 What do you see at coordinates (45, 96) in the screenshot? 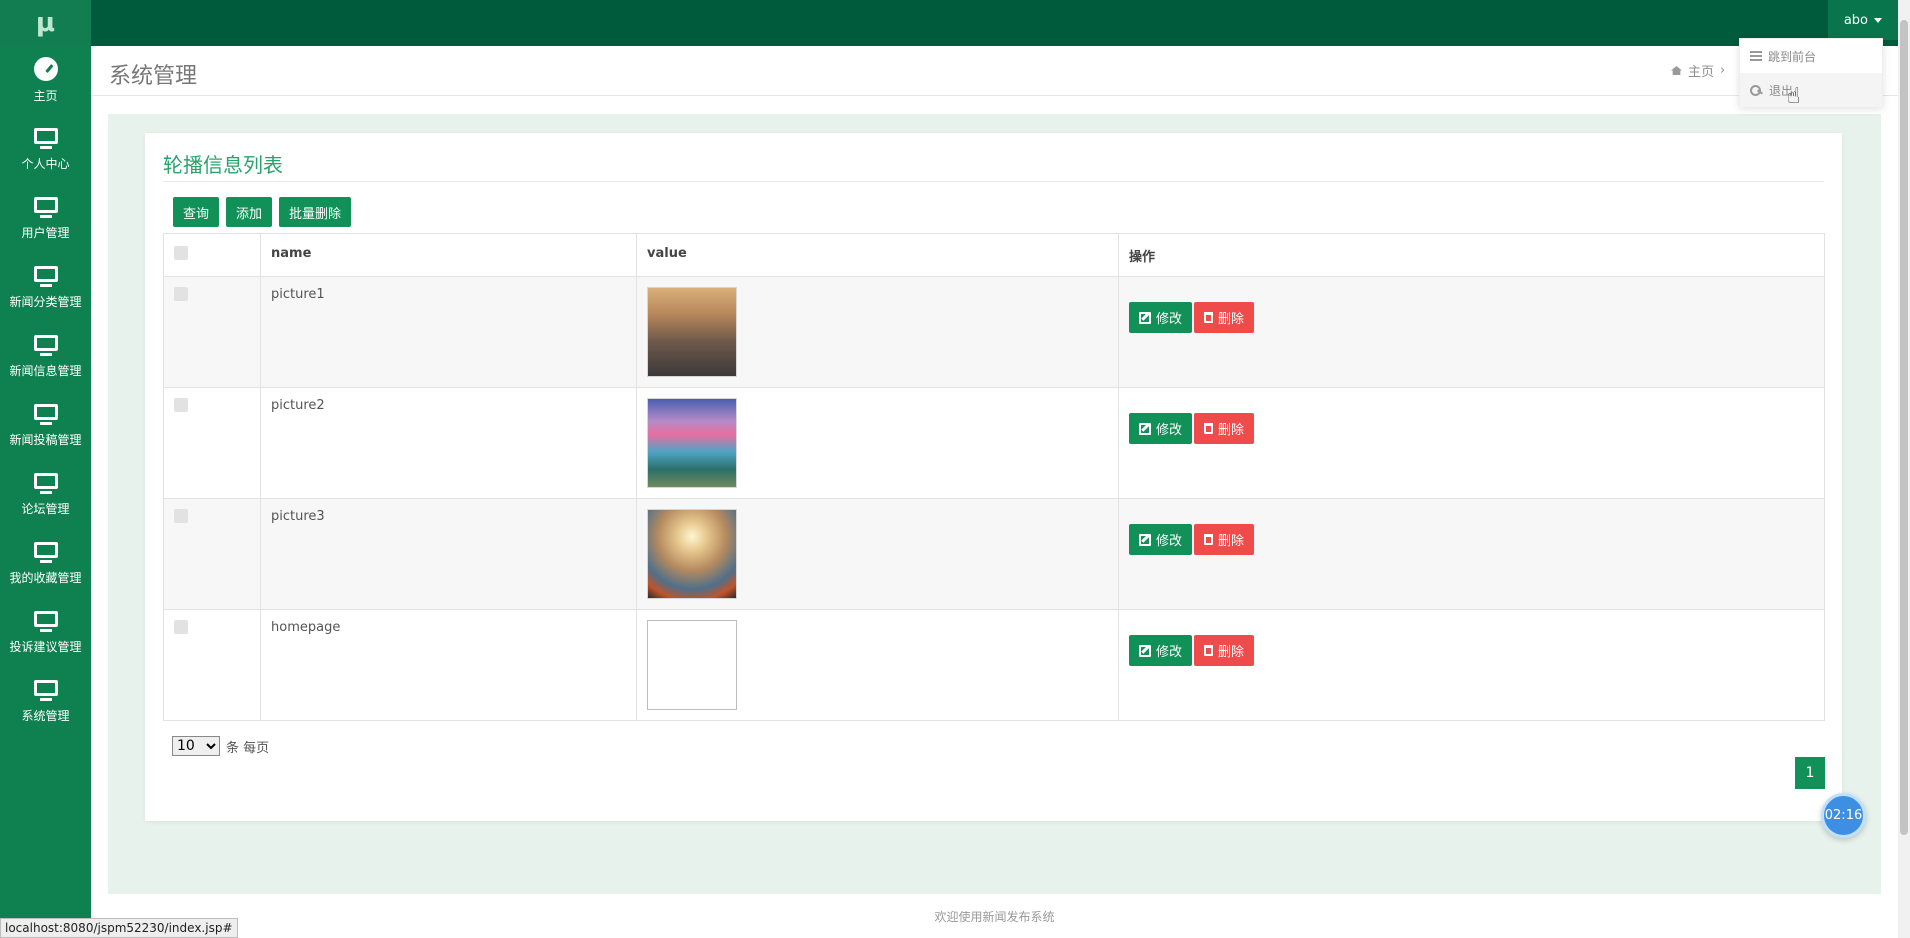
I see `sidebar-item-label: 主页` at bounding box center [45, 96].